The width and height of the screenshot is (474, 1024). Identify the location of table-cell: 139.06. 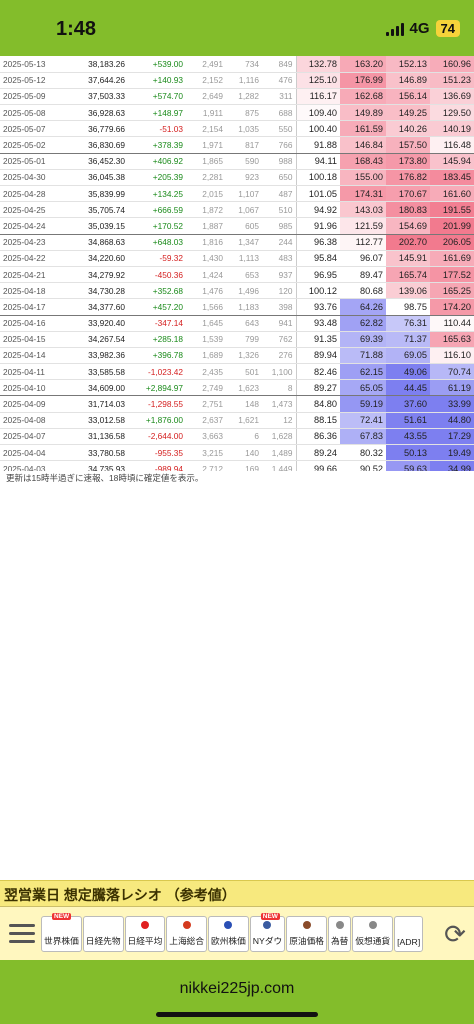
(408, 291).